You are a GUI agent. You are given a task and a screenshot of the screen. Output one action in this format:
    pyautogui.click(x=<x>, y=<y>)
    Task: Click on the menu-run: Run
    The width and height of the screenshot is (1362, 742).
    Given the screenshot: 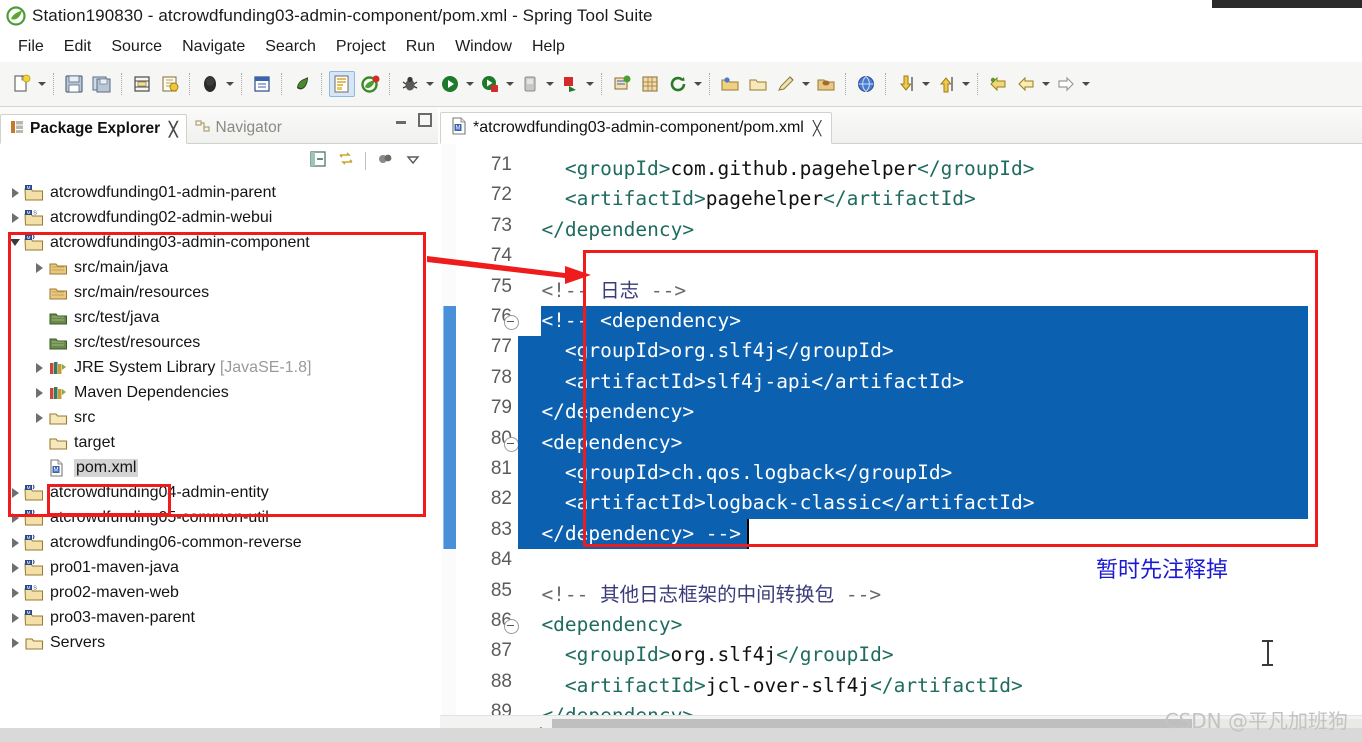 What is the action you would take?
    pyautogui.click(x=420, y=47)
    